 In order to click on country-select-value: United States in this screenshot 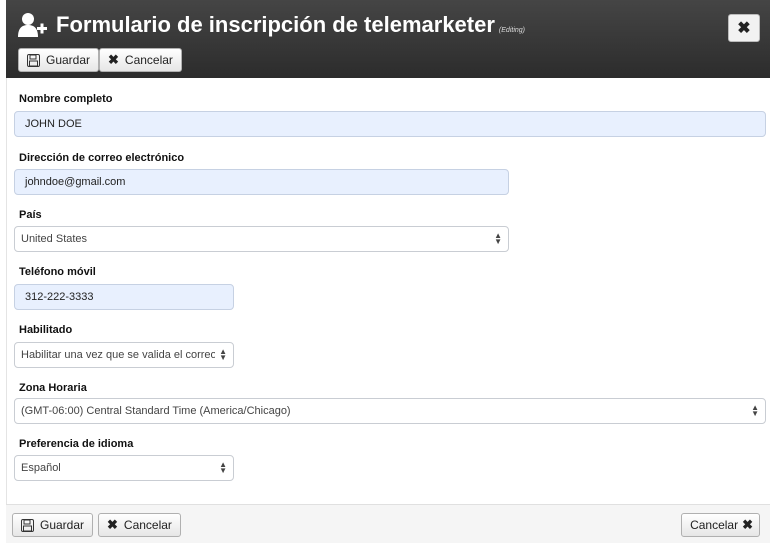, I will do `click(54, 239)`.